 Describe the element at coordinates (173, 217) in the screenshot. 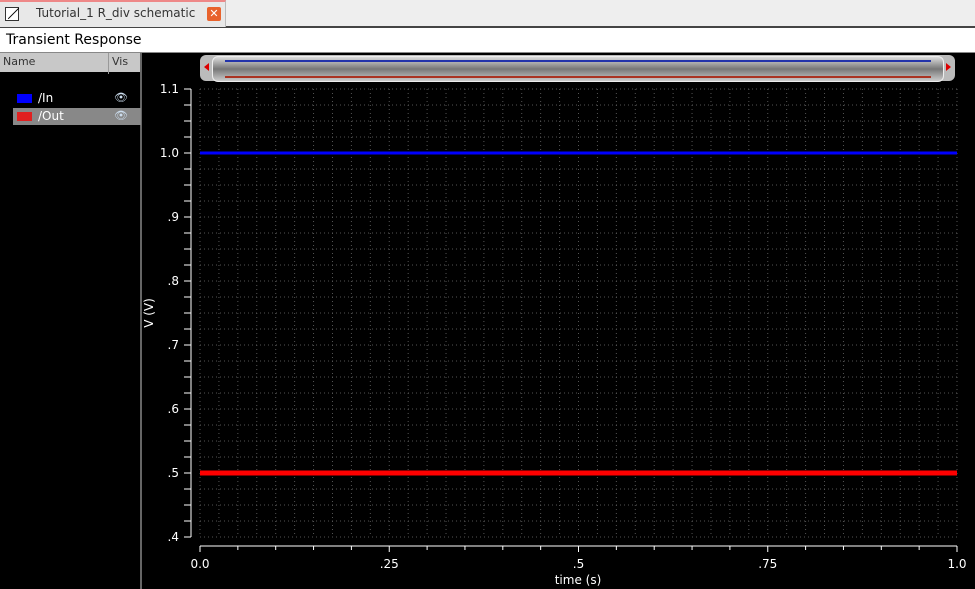

I see `y-tick-label: .9` at that location.